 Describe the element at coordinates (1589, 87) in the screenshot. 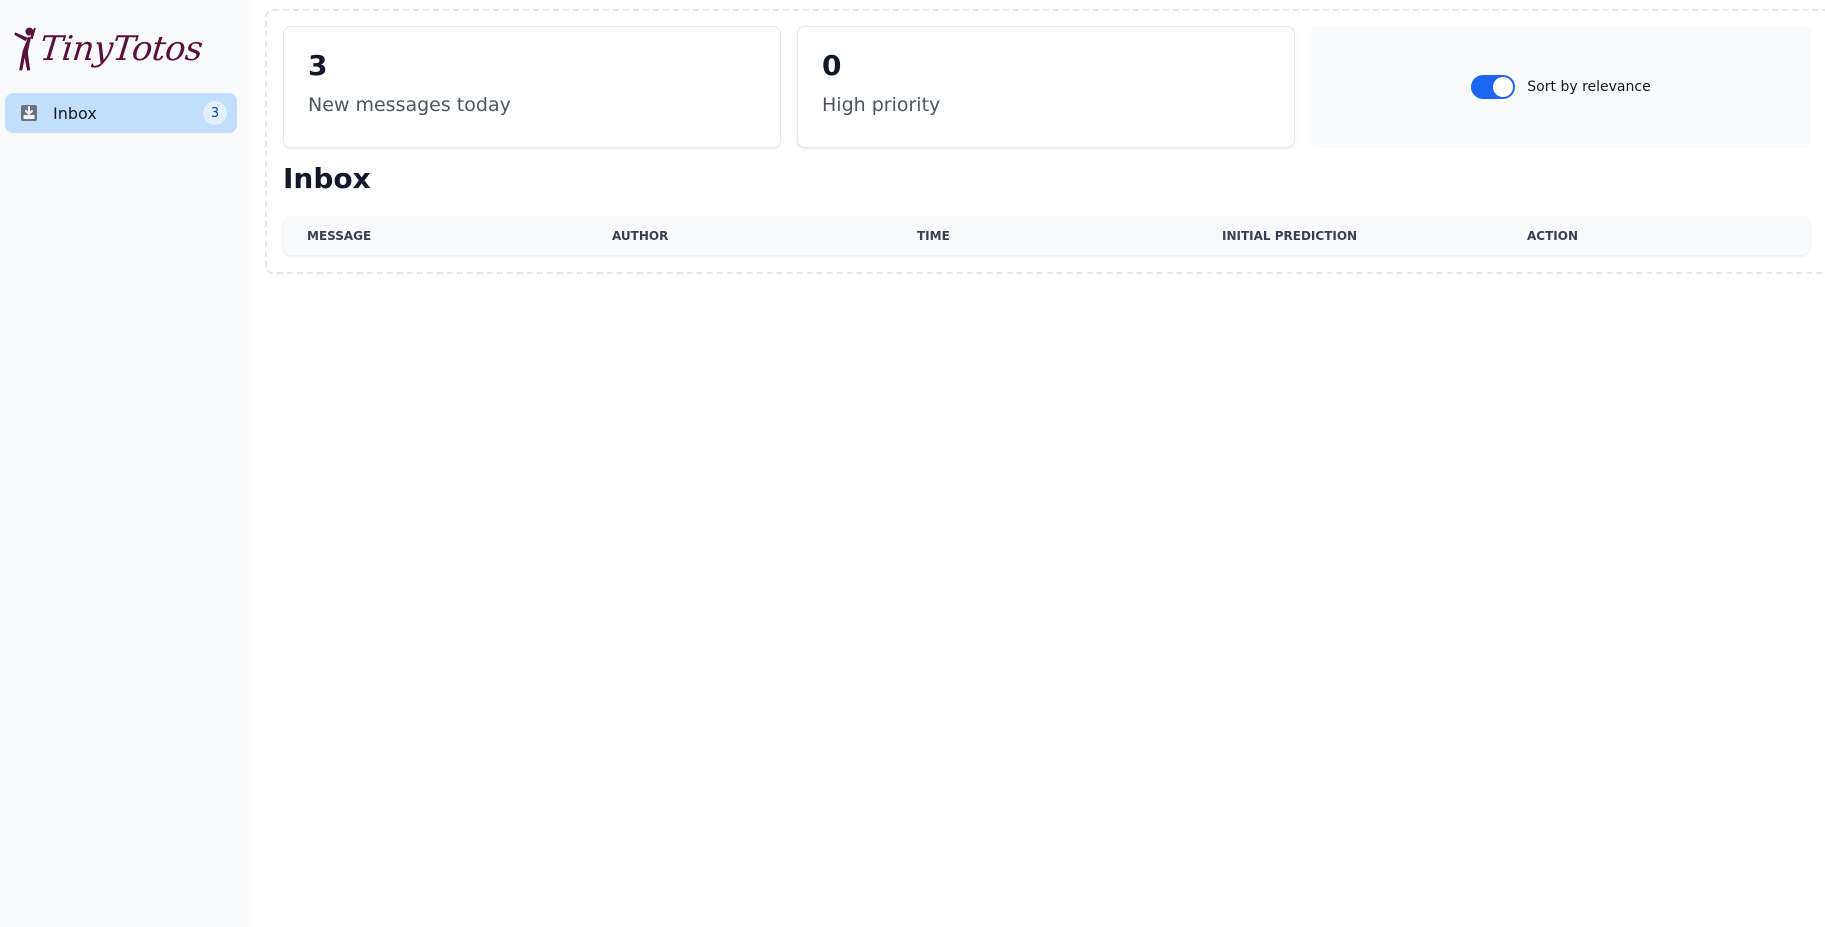

I see `sort-toggle-label: Sort by relevance` at that location.